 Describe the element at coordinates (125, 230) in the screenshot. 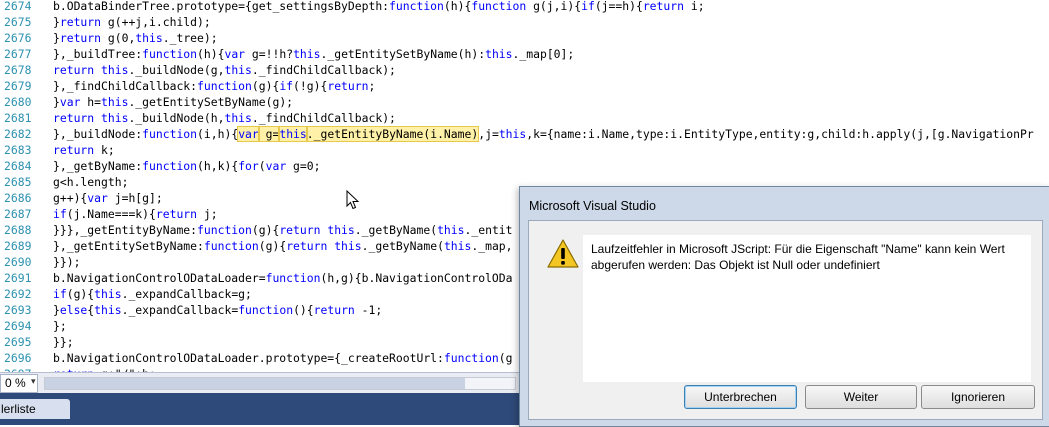

I see `code-segment: }}},_getEntityByName:` at that location.